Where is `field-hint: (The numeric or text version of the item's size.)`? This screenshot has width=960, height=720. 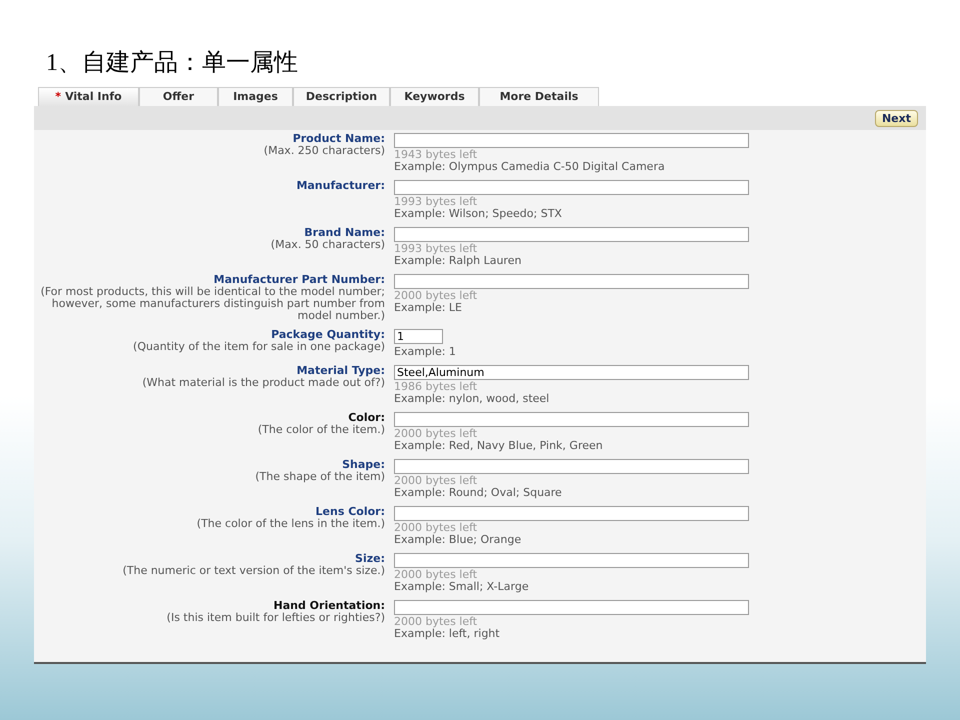
field-hint: (The numeric or text version of the item's size.) is located at coordinates (253, 571).